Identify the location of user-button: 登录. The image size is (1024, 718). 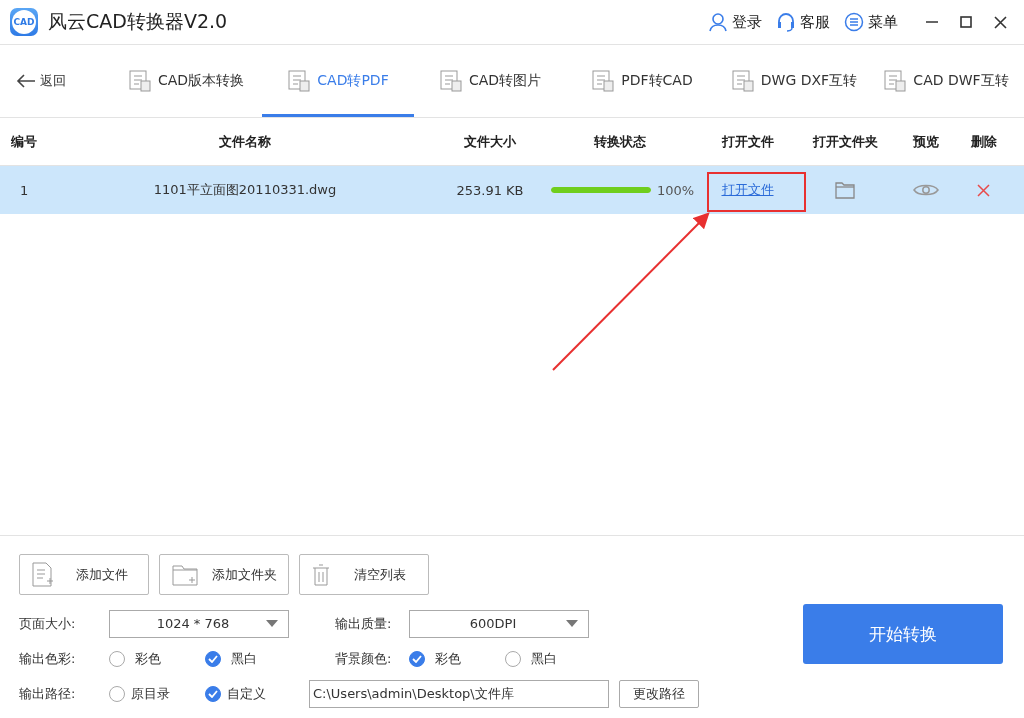
(735, 22).